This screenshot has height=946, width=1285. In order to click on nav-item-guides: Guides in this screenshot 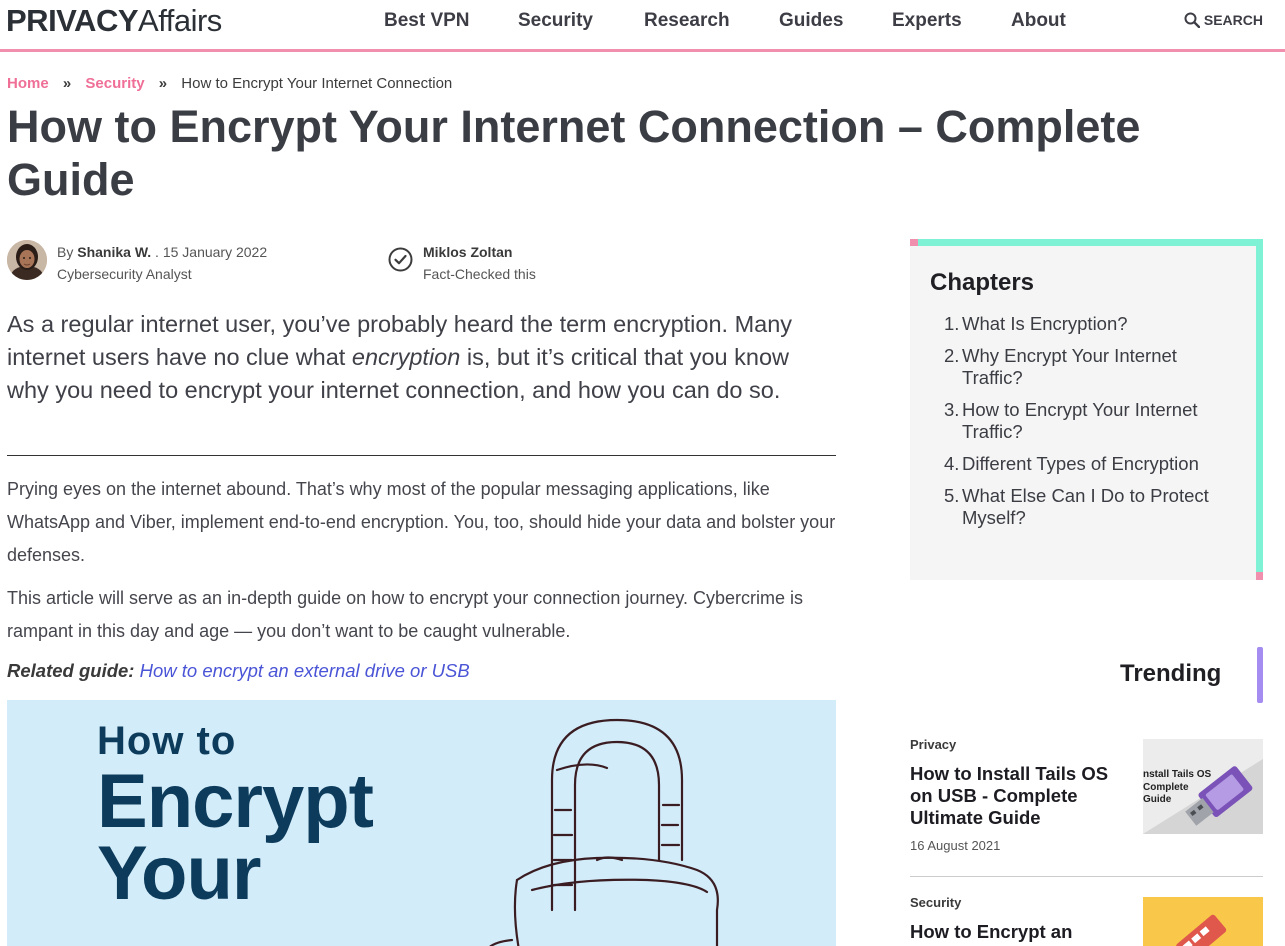, I will do `click(811, 21)`.